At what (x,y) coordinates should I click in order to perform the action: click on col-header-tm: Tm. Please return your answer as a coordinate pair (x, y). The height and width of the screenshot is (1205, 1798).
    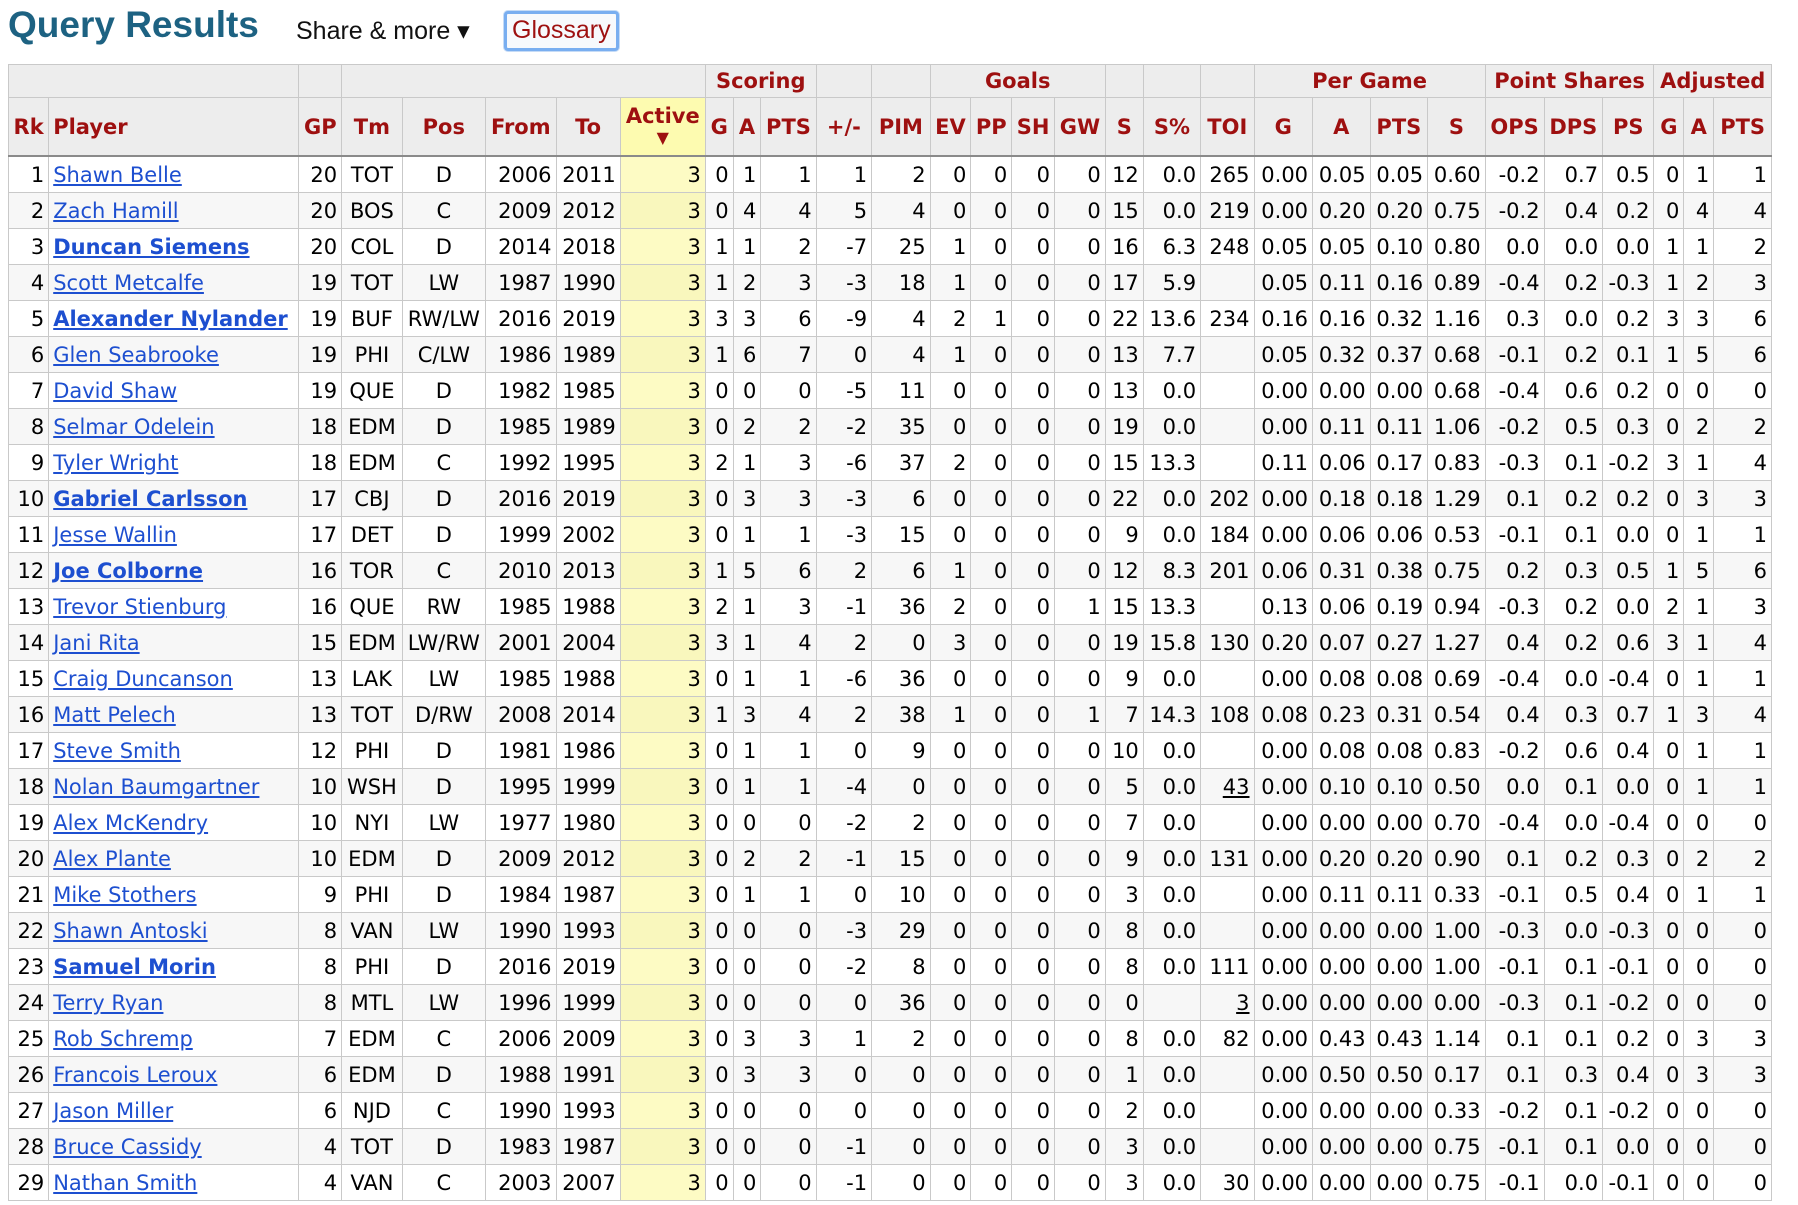
    Looking at the image, I should click on (372, 127).